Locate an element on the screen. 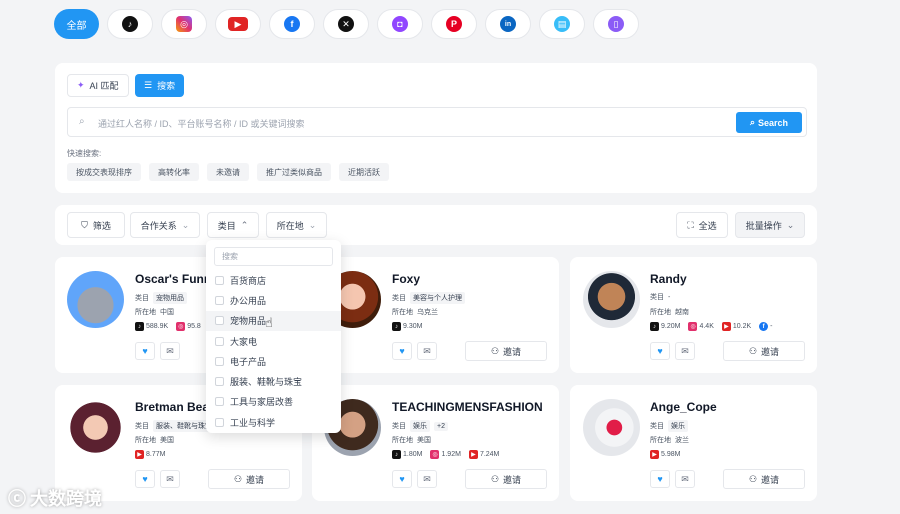 The image size is (900, 514). platform-instagram-button: ◎ is located at coordinates (184, 24).